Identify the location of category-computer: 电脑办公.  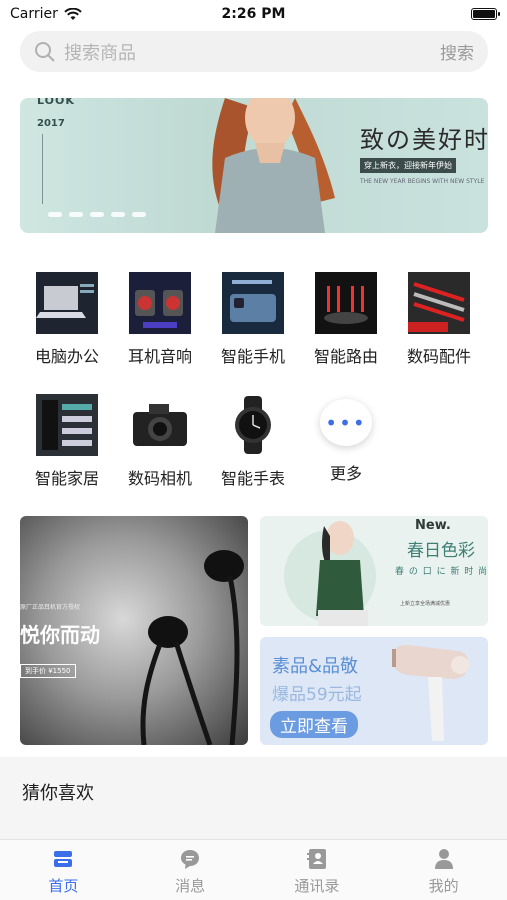
(67, 314).